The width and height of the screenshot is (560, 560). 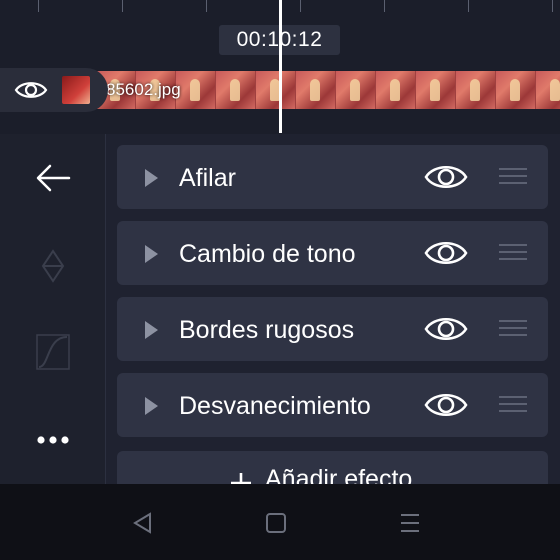 I want to click on curve-button, so click(x=53, y=352).